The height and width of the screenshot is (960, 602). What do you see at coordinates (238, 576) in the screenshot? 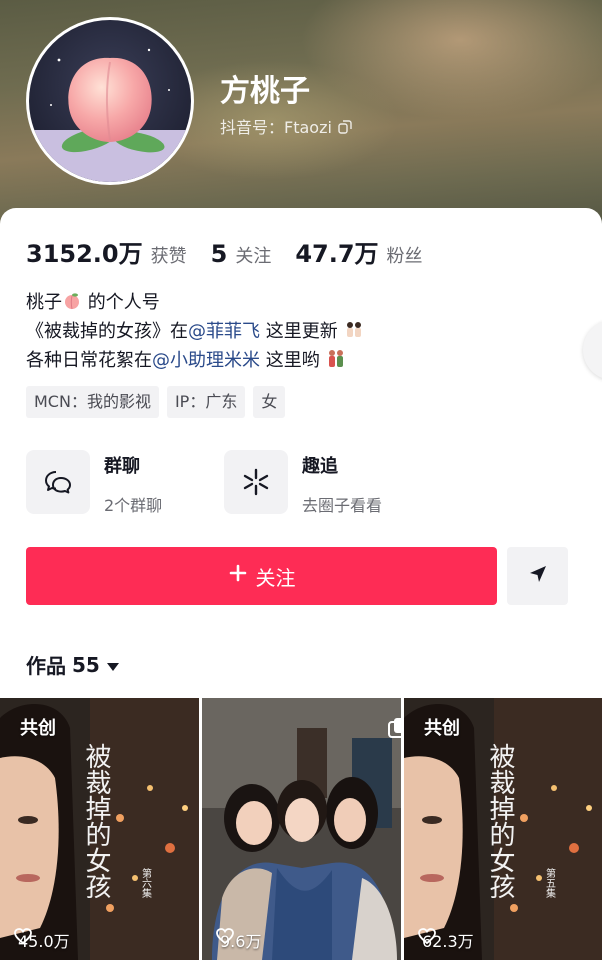
I see `plus-icon` at bounding box center [238, 576].